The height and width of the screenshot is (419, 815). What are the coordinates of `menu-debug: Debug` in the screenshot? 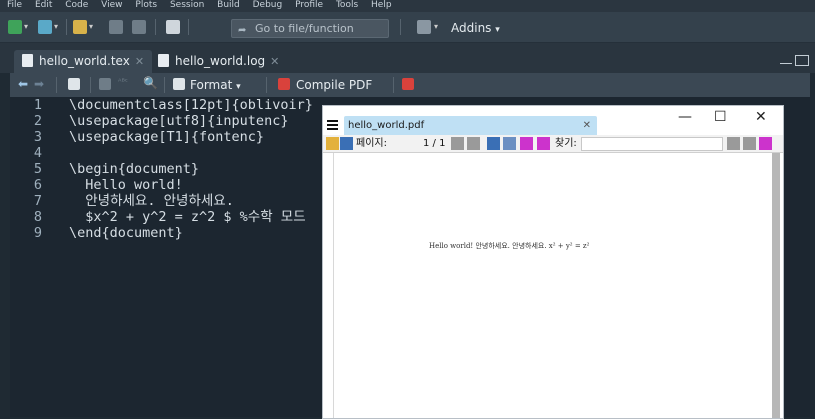 It's located at (268, 5).